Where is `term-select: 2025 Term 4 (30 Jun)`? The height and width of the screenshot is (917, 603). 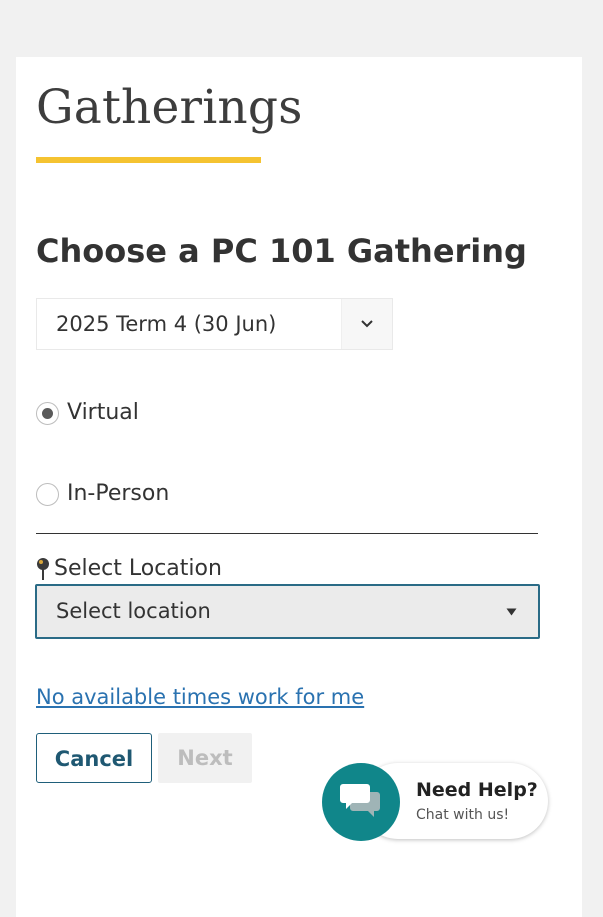 term-select: 2025 Term 4 (30 Jun) is located at coordinates (214, 324).